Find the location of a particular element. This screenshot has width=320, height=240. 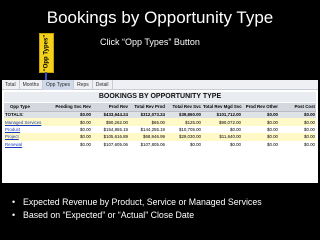

column-header: Post Cost is located at coordinates (297, 107).